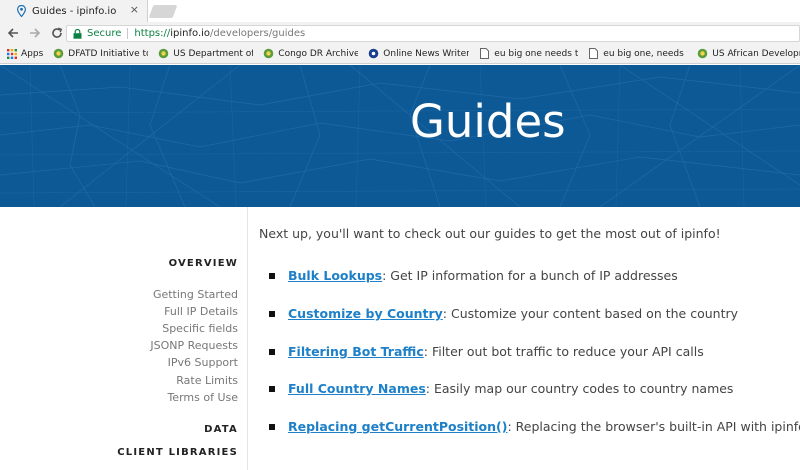 This screenshot has width=800, height=470. Describe the element at coordinates (108, 53) in the screenshot. I see `bookmark-label: DFATD Initiative to Su` at that location.